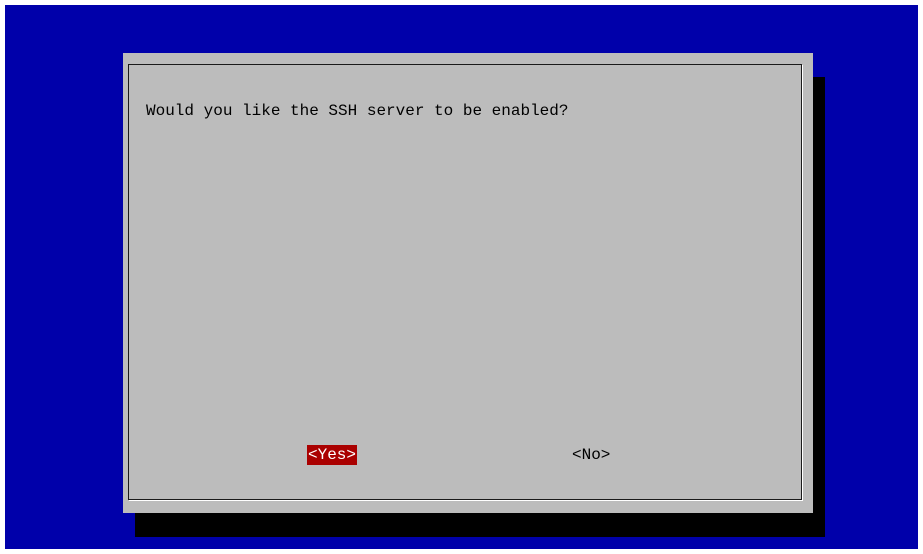  Describe the element at coordinates (591, 455) in the screenshot. I see `no-button: <No>` at that location.